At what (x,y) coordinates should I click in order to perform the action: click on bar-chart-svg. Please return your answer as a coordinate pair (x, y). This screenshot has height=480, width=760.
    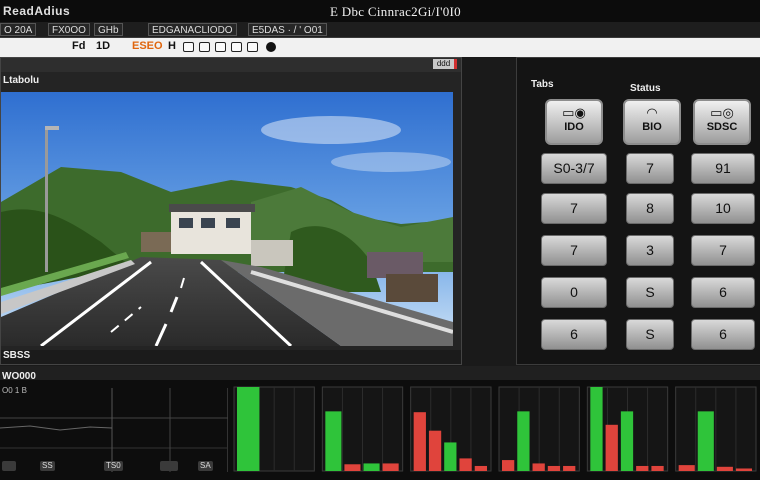
    Looking at the image, I should click on (495, 429).